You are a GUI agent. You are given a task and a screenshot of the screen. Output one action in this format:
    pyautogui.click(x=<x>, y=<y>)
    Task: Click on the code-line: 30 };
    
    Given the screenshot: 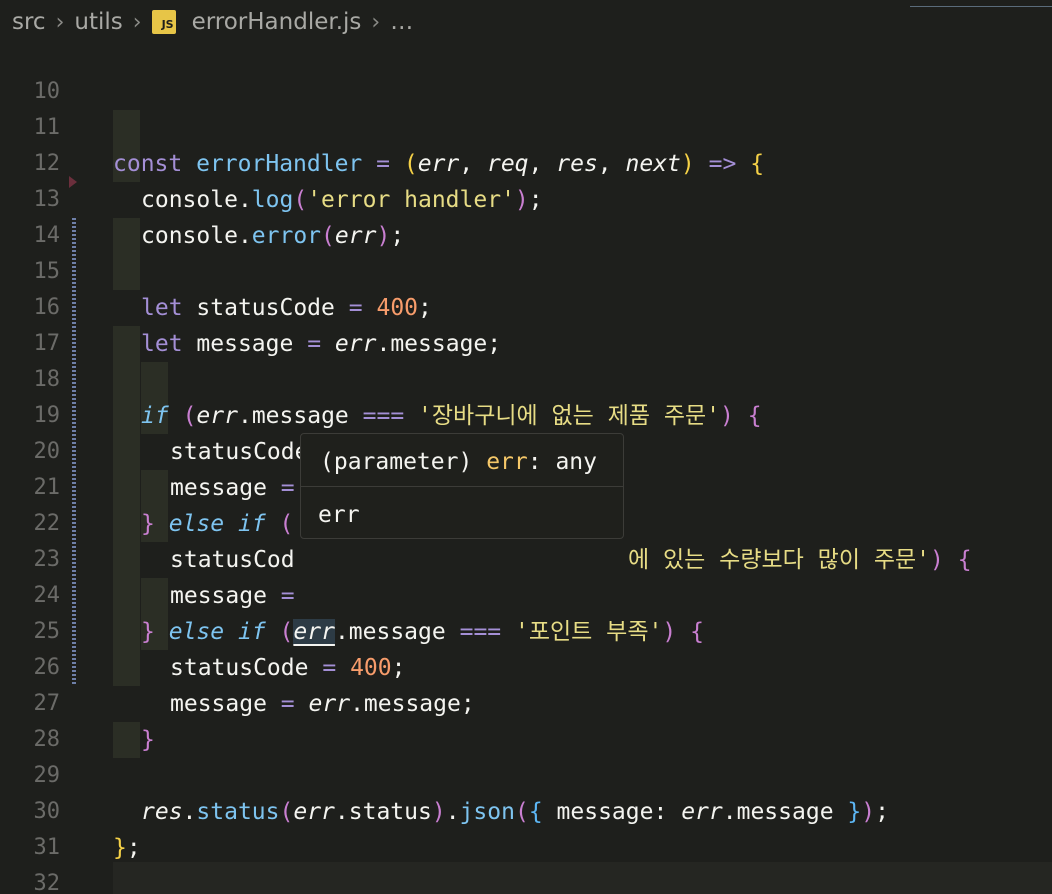 What is the action you would take?
    pyautogui.click(x=526, y=809)
    